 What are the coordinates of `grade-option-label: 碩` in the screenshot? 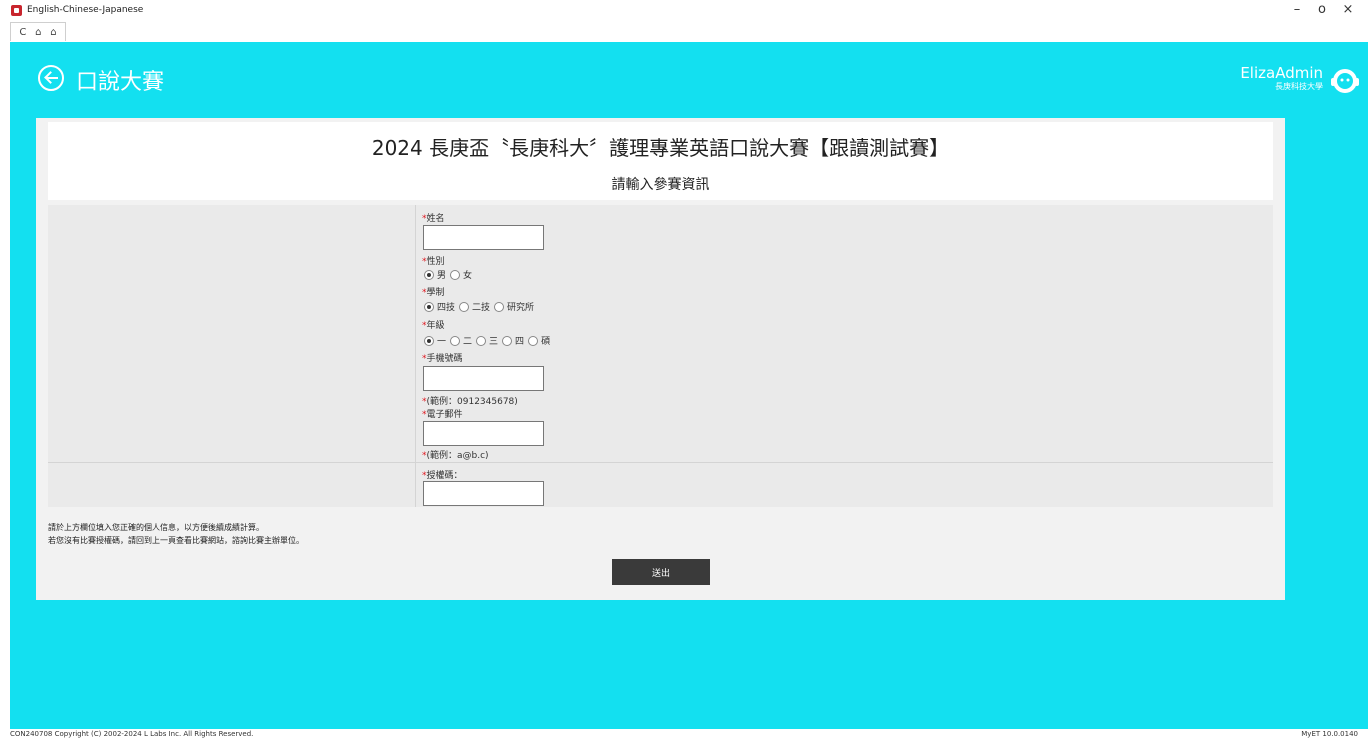 It's located at (546, 342).